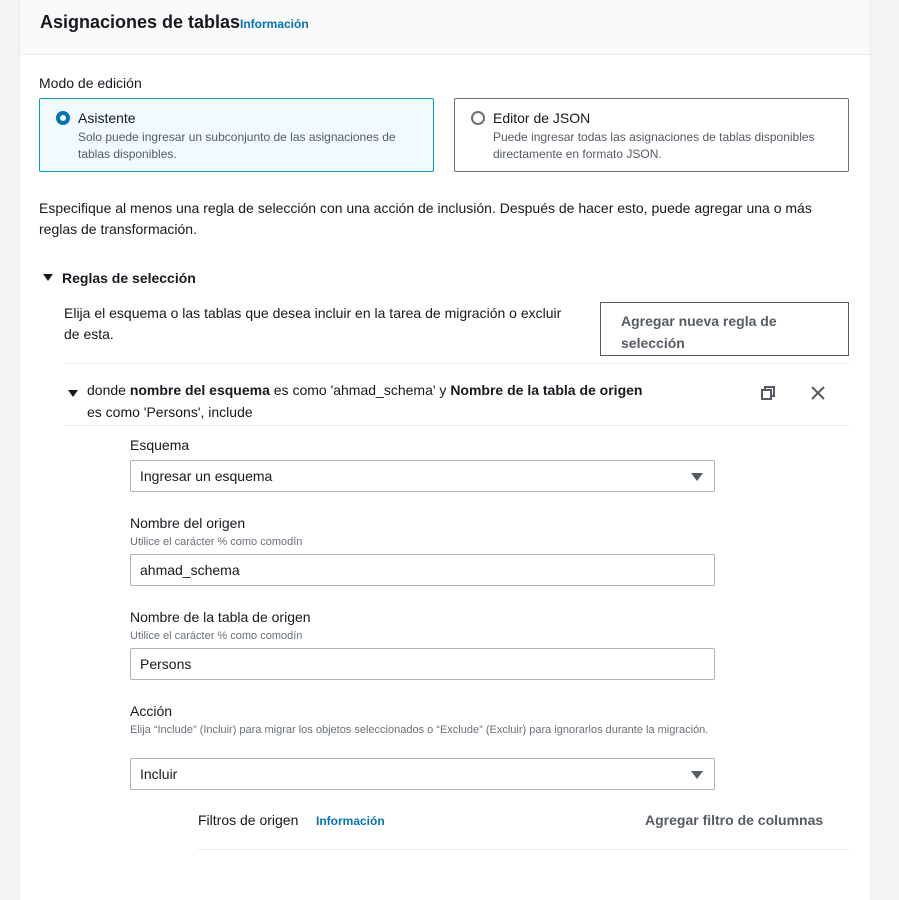 Image resolution: width=899 pixels, height=900 pixels. Describe the element at coordinates (216, 636) in the screenshot. I see `source-table-description: Utilice el carácter % como comodín` at that location.